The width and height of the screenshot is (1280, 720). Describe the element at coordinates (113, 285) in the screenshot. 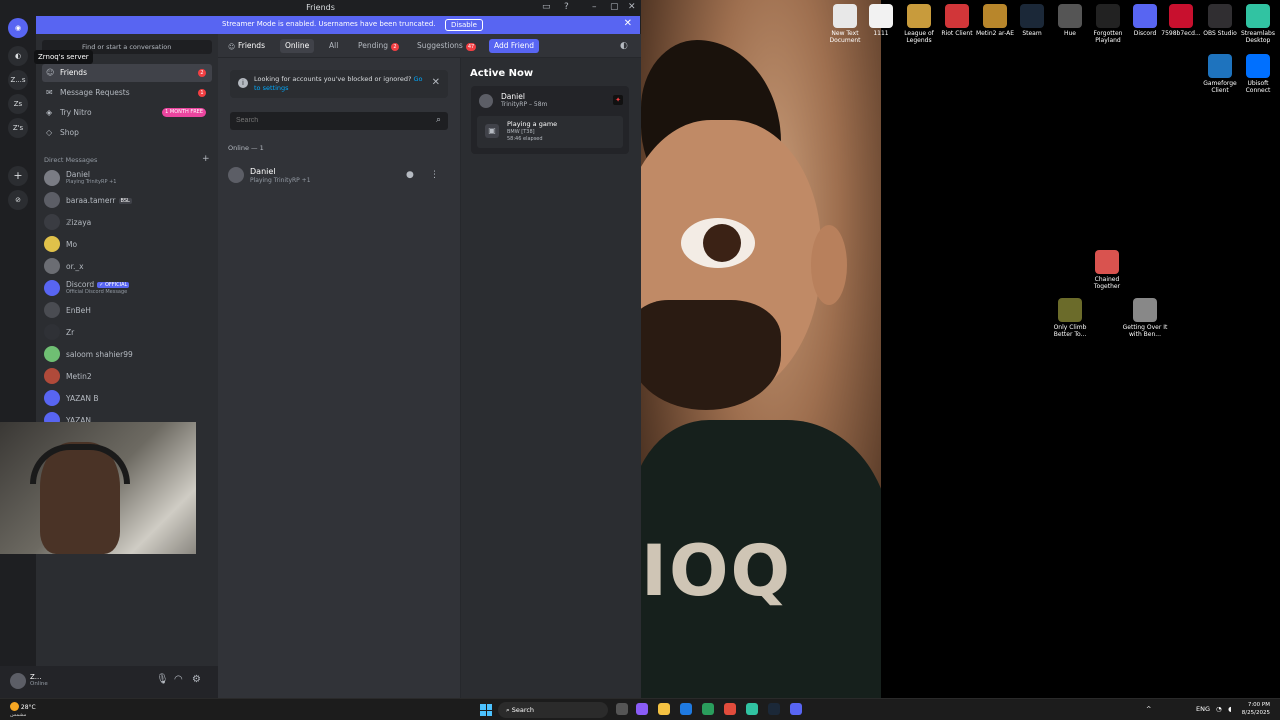

I see `dm-tag: ✓ OFFICIAL` at that location.